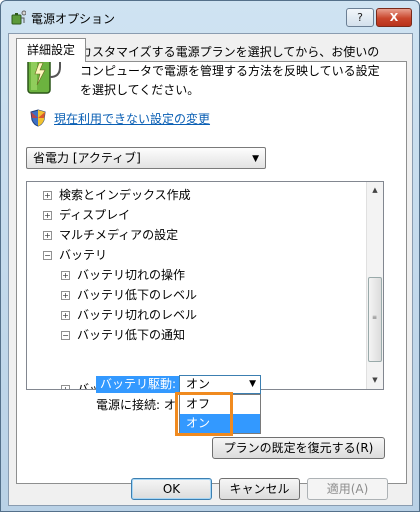  Describe the element at coordinates (360, 17) in the screenshot. I see `help-button: ?` at that location.